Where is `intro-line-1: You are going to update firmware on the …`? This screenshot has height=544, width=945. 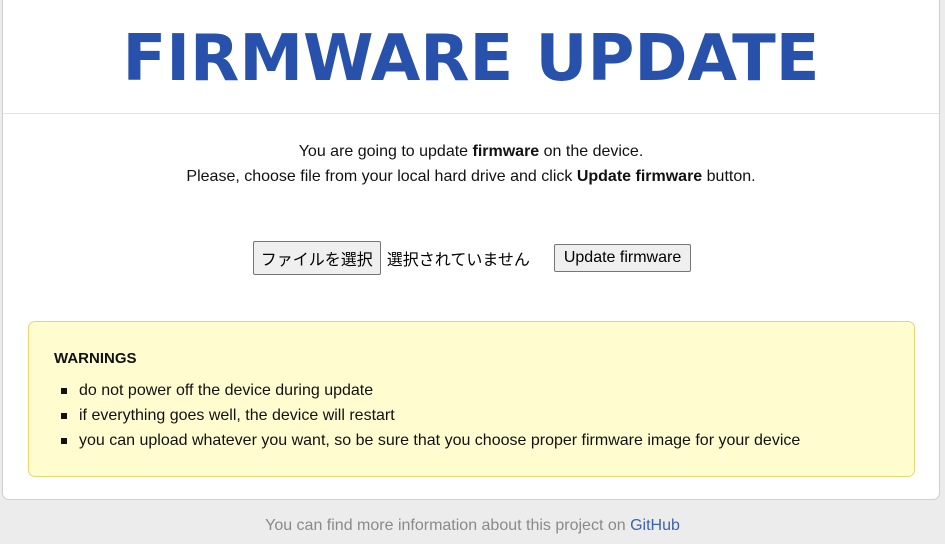 intro-line-1: You are going to update firmware on the … is located at coordinates (471, 151).